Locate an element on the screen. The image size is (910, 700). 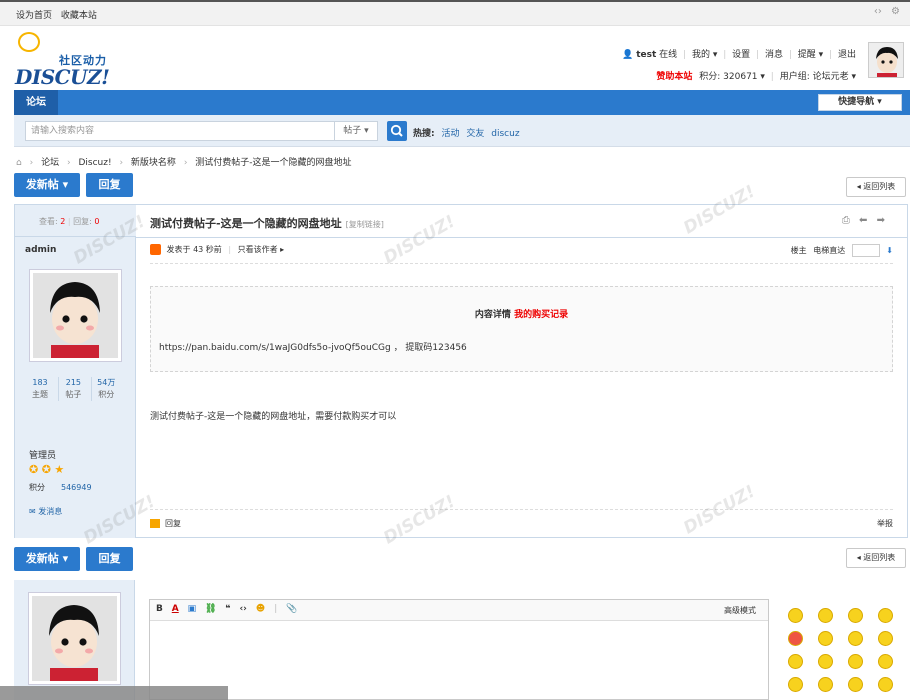
credit-menu: 积分: 320671 is located at coordinates (728, 77).